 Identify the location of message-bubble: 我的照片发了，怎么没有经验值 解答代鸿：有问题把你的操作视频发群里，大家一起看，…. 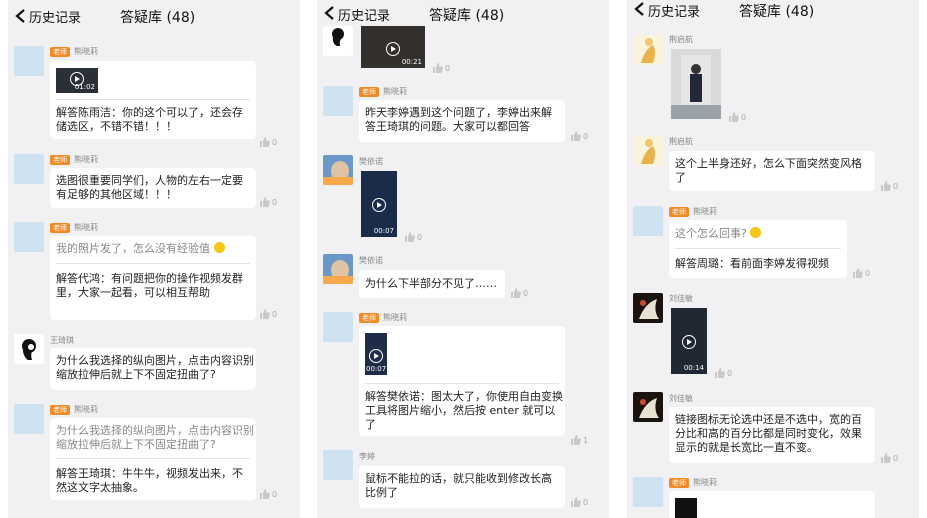
(153, 278).